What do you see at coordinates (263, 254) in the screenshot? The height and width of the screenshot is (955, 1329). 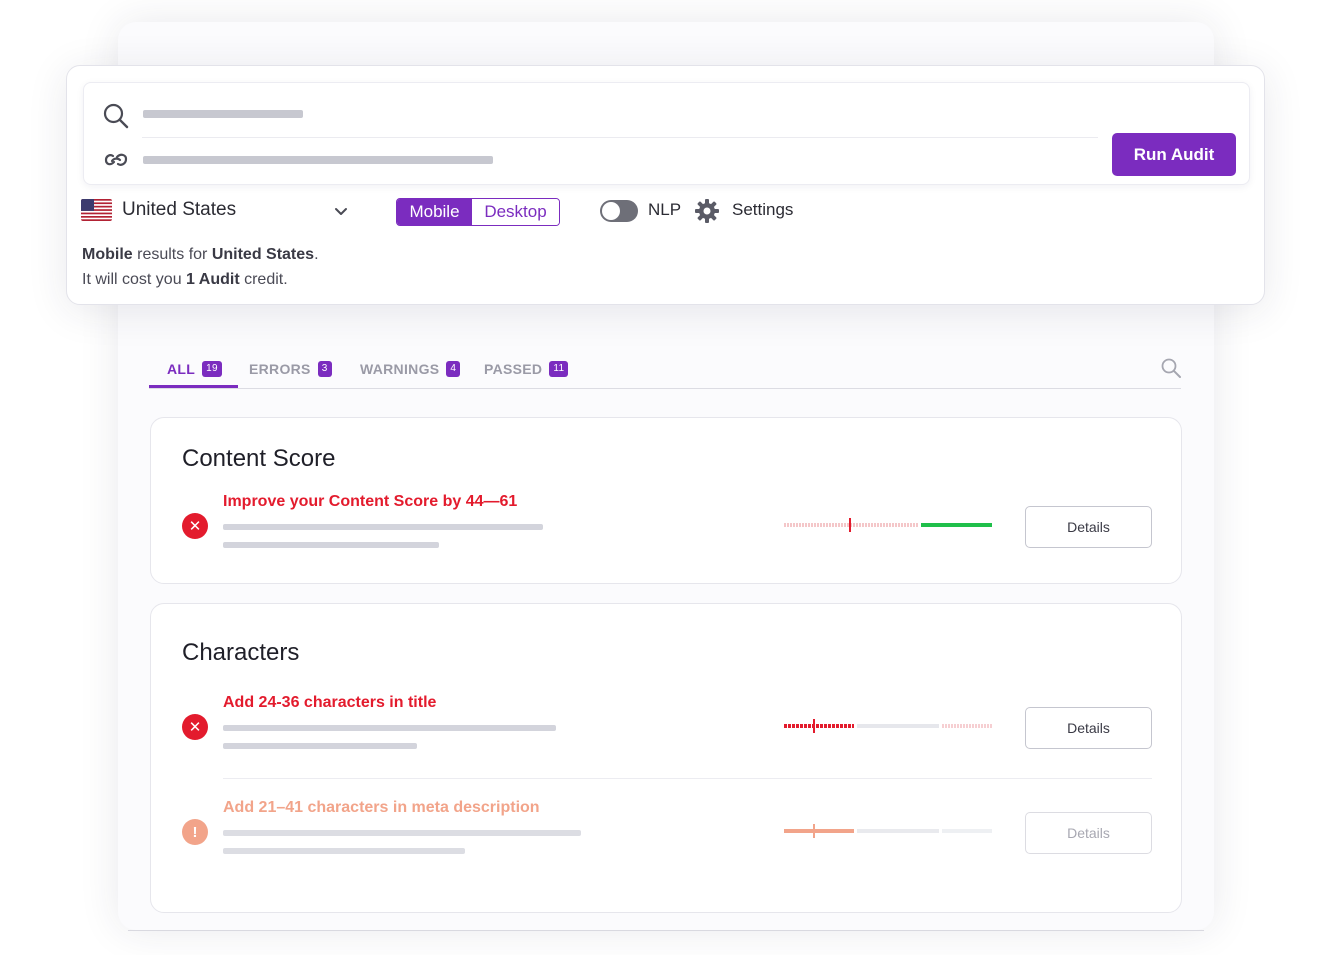 I see `info-country: United States` at bounding box center [263, 254].